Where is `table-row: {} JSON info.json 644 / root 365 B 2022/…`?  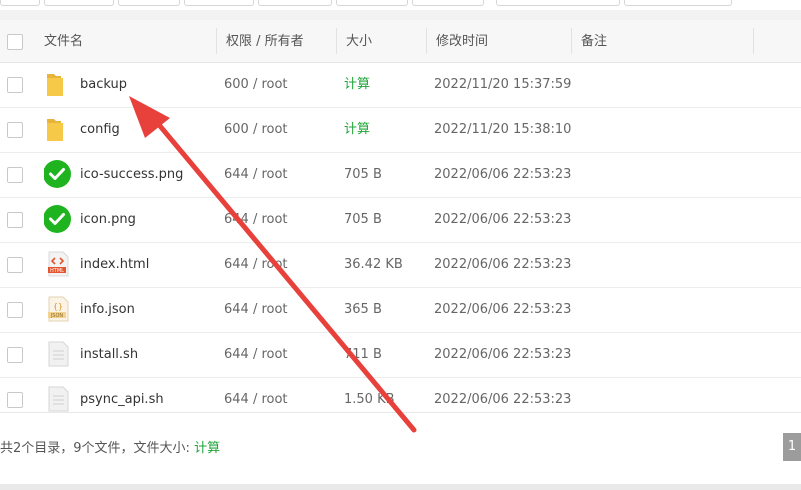 table-row: {} JSON info.json 644 / root 365 B 2022/… is located at coordinates (400, 310).